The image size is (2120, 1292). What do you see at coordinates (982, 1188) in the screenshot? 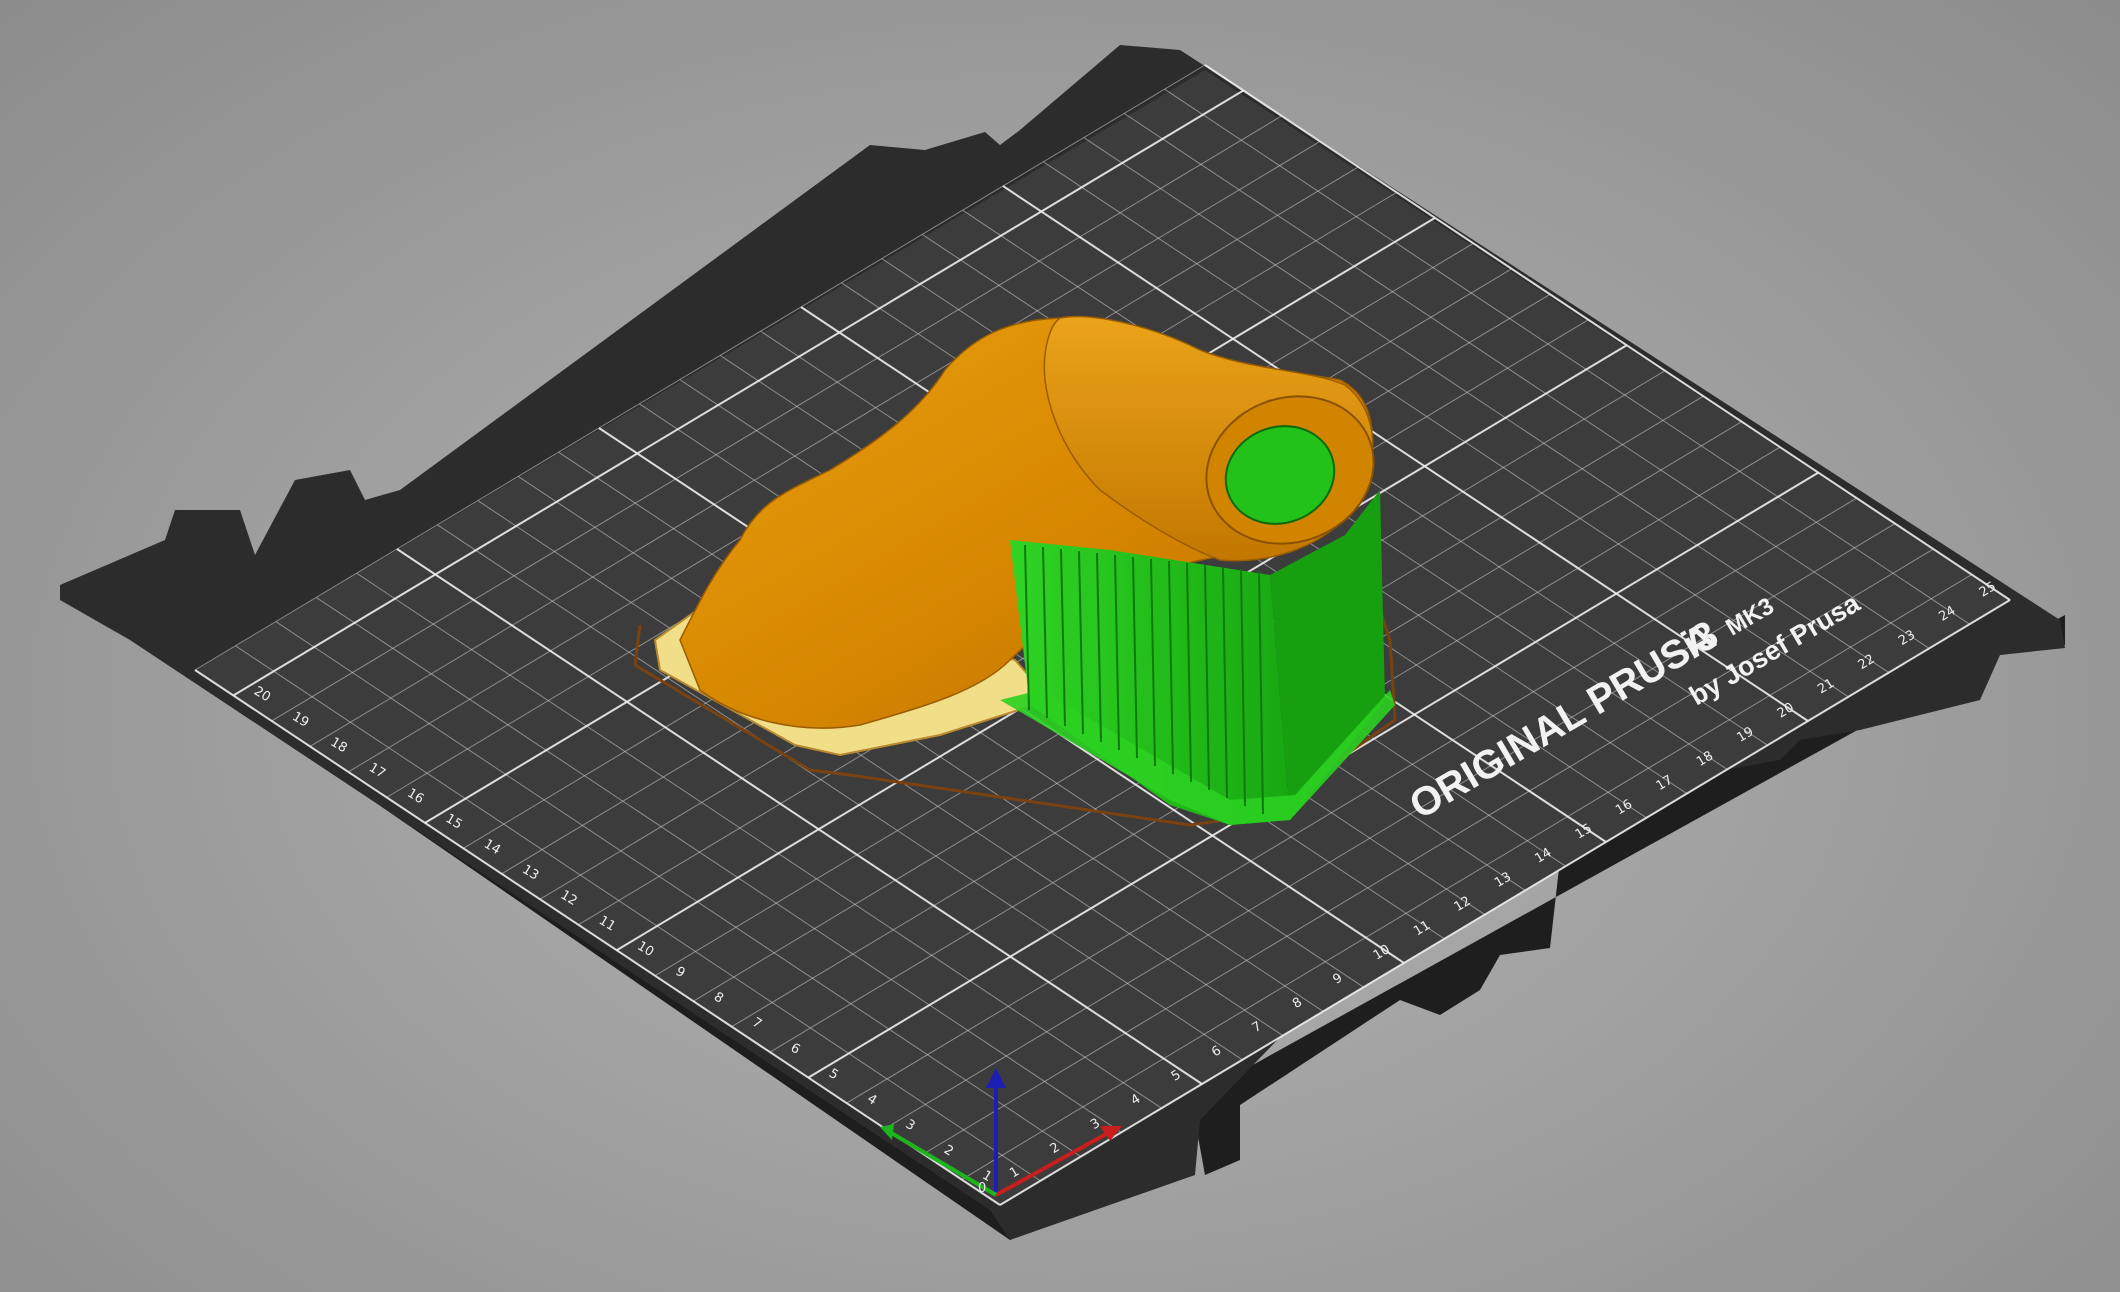
I see `origin-label: 0` at bounding box center [982, 1188].